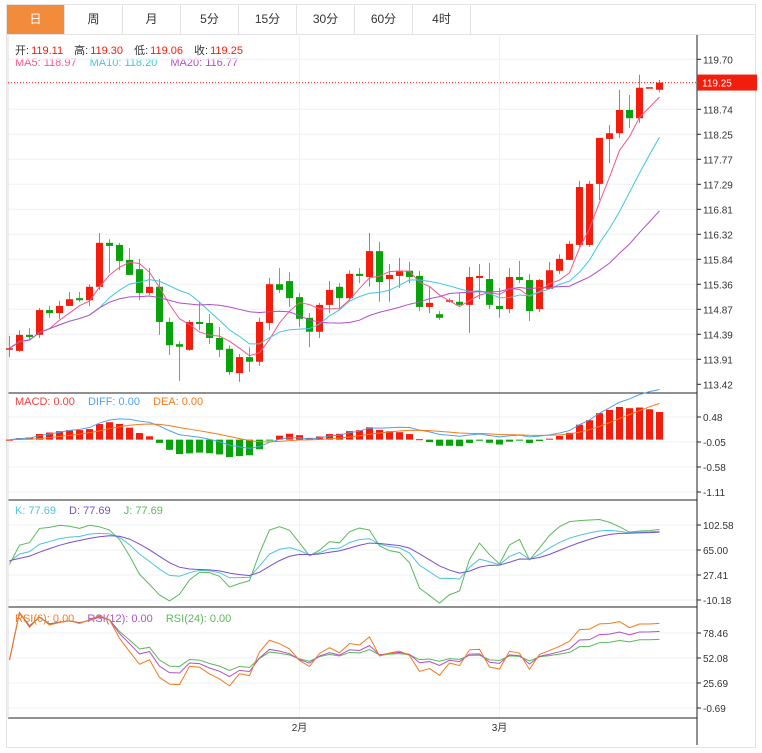  I want to click on price-axis-label: 117.77, so click(718, 160).